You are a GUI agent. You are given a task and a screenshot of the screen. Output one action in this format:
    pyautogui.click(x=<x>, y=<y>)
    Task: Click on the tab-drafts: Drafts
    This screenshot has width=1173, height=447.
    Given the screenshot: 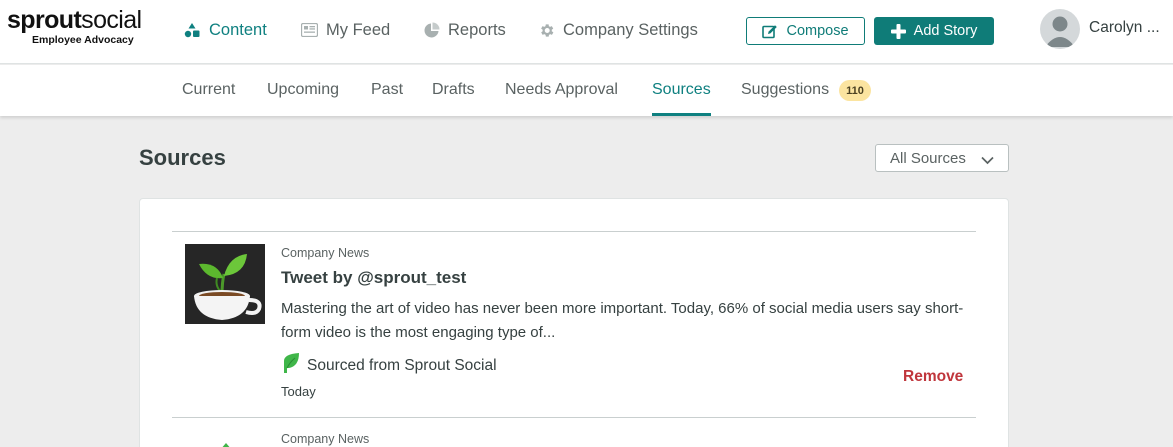 What is the action you would take?
    pyautogui.click(x=453, y=90)
    